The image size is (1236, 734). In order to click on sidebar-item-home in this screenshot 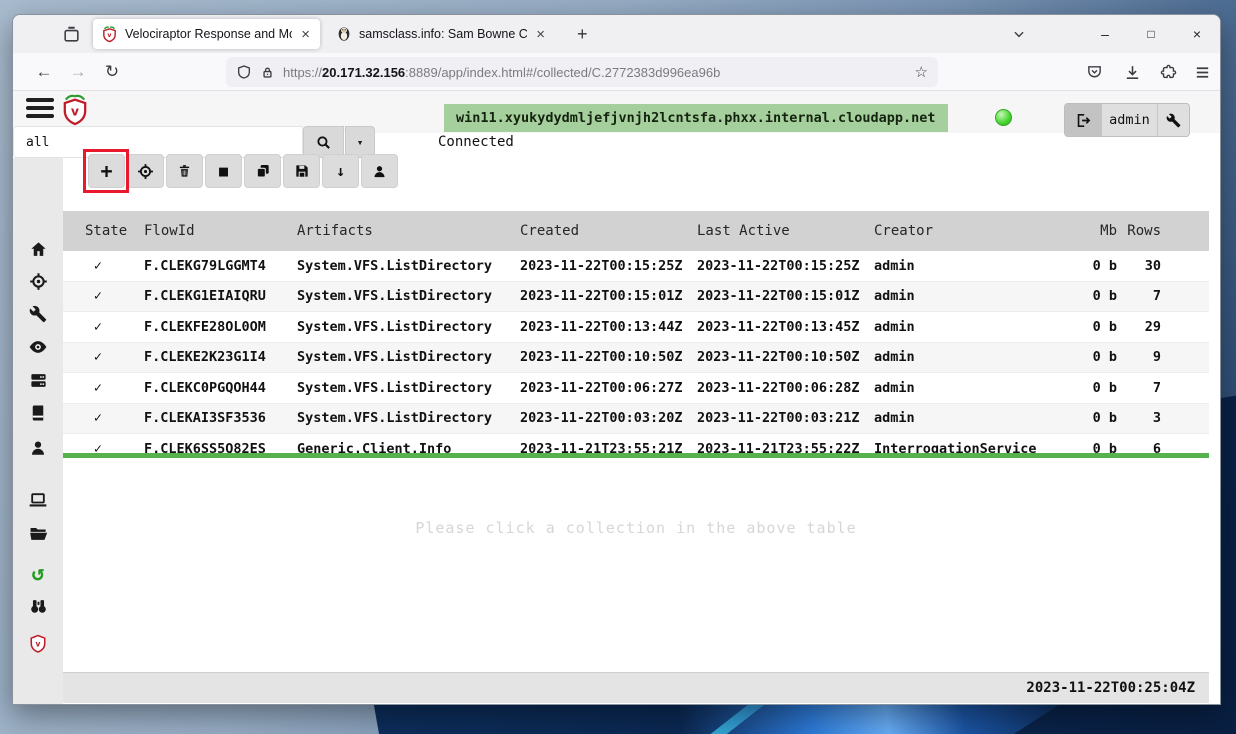, I will do `click(38, 249)`.